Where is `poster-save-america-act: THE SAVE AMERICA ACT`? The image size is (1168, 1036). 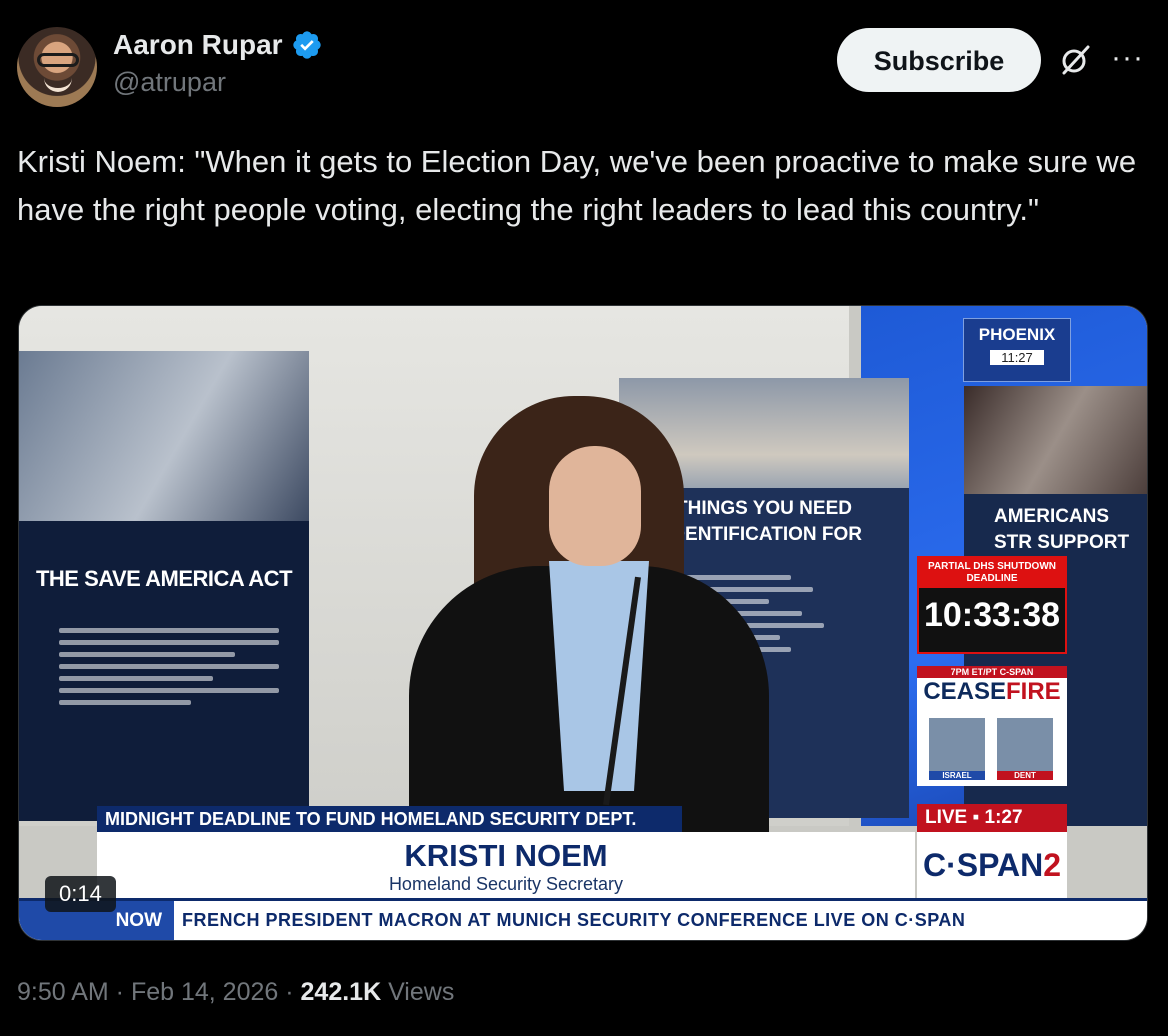
poster-save-america-act: THE SAVE AMERICA ACT is located at coordinates (164, 586).